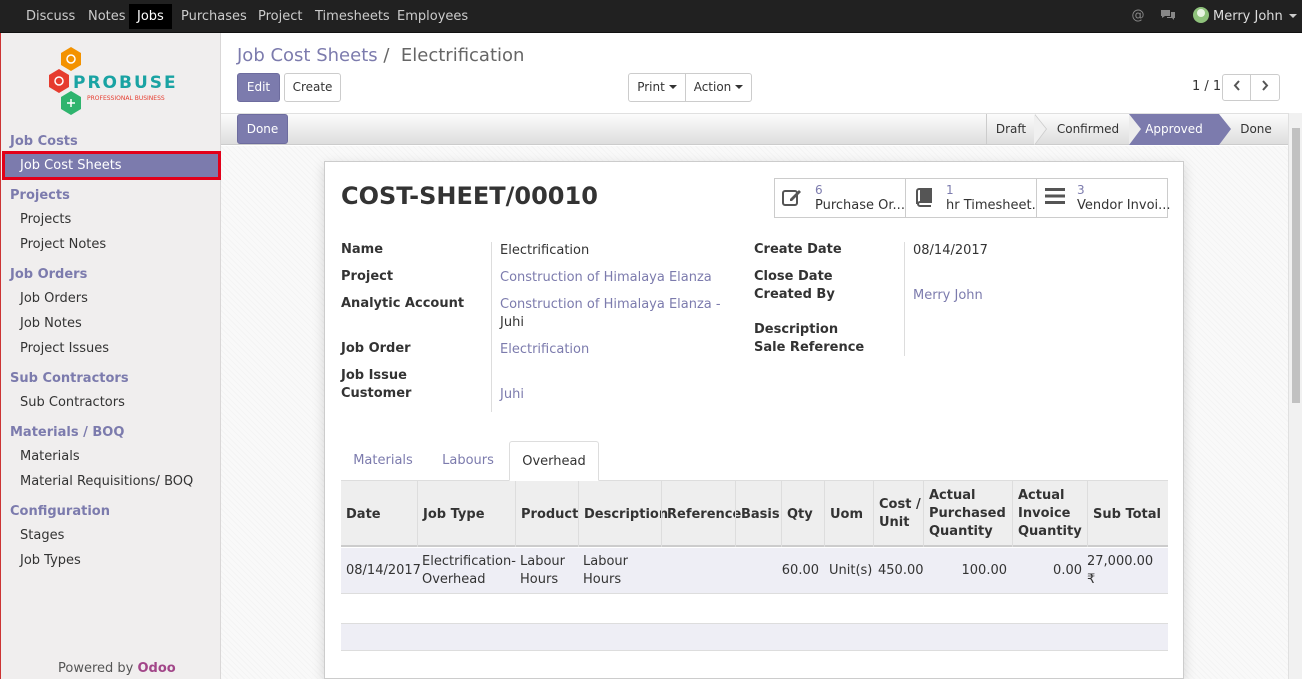 The height and width of the screenshot is (679, 1302). I want to click on cell-date: 08/14/2017, so click(383, 570).